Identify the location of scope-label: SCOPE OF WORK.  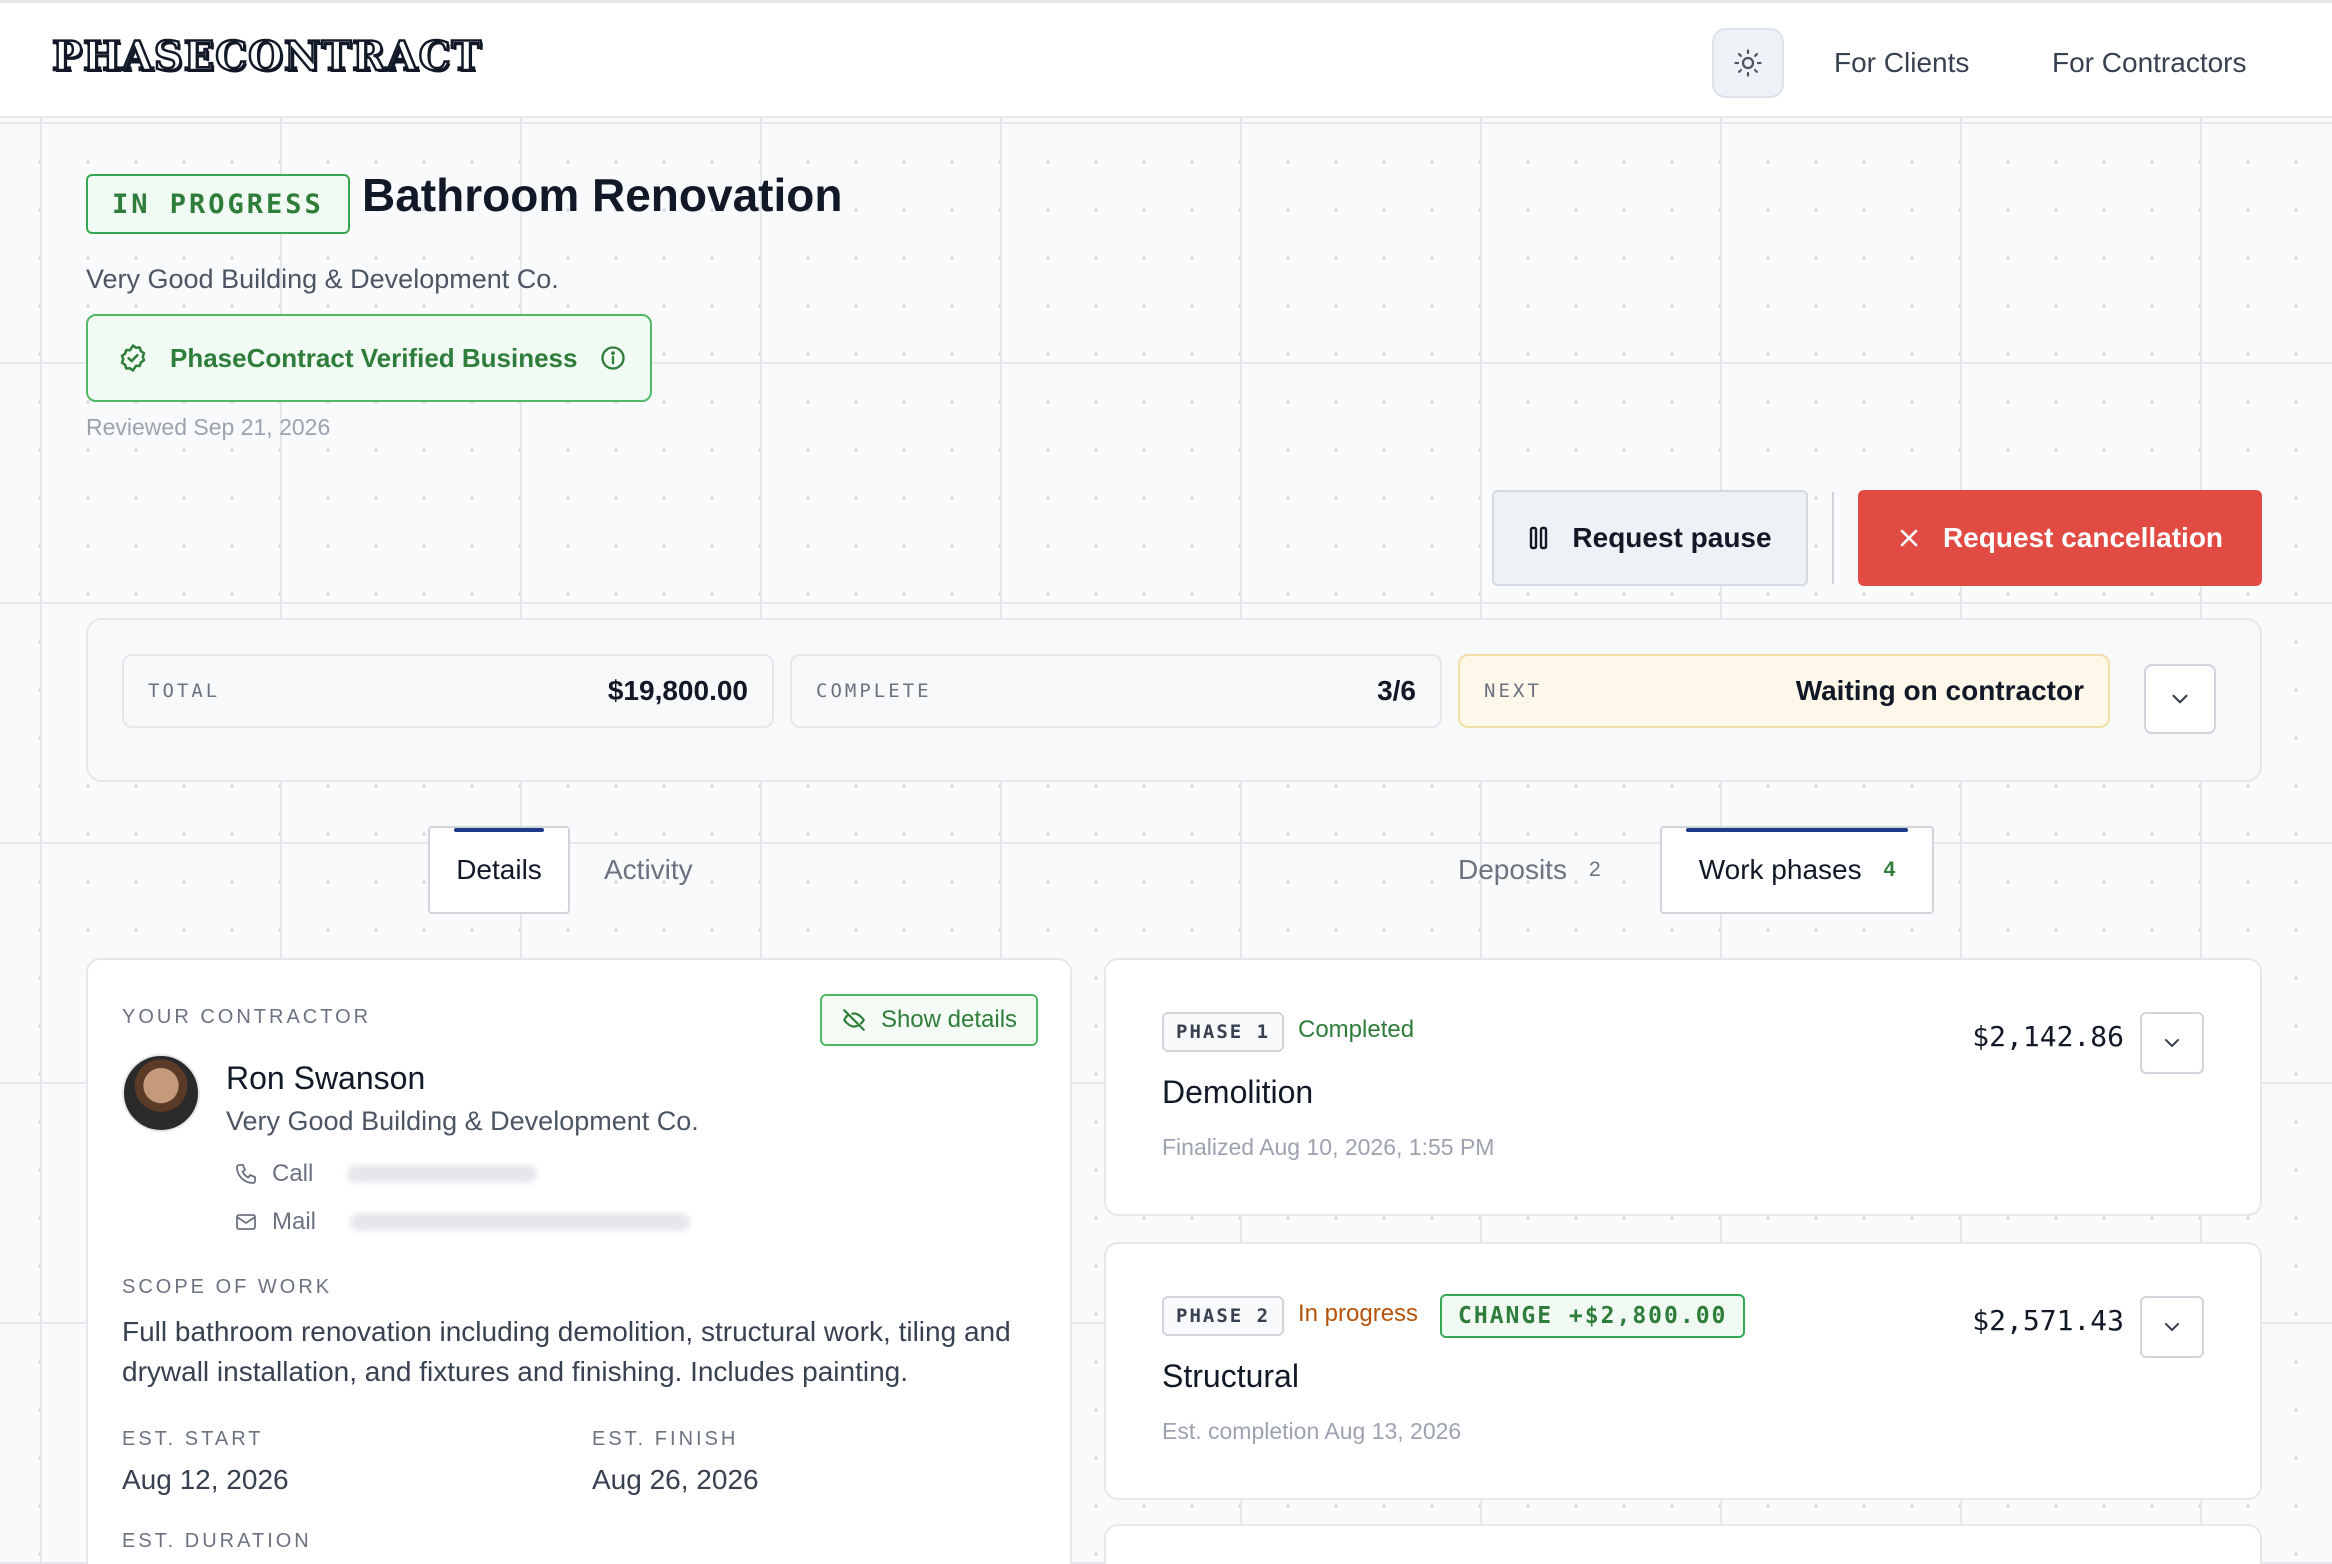
(227, 1287).